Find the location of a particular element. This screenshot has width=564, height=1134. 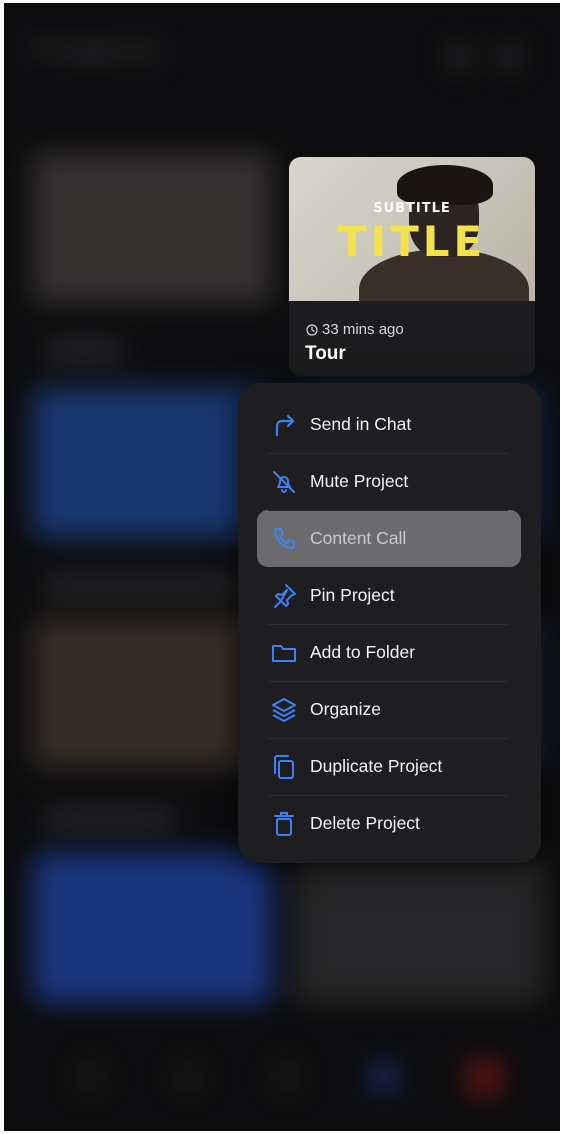

menu-item-pin-project: Pin Project is located at coordinates (388, 596).